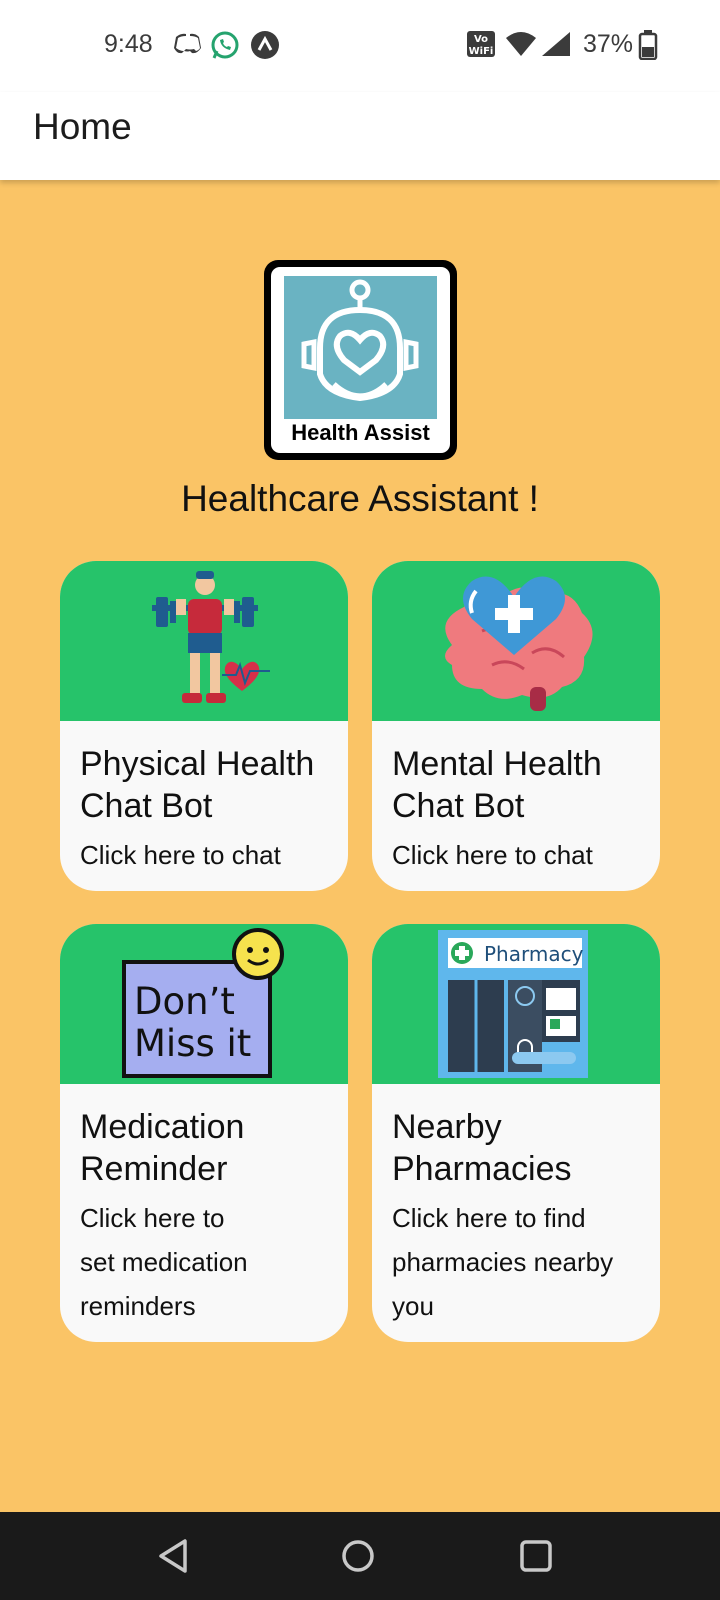 Image resolution: width=720 pixels, height=1600 pixels. What do you see at coordinates (162, 1148) in the screenshot?
I see `card-title: Medication Reminder` at bounding box center [162, 1148].